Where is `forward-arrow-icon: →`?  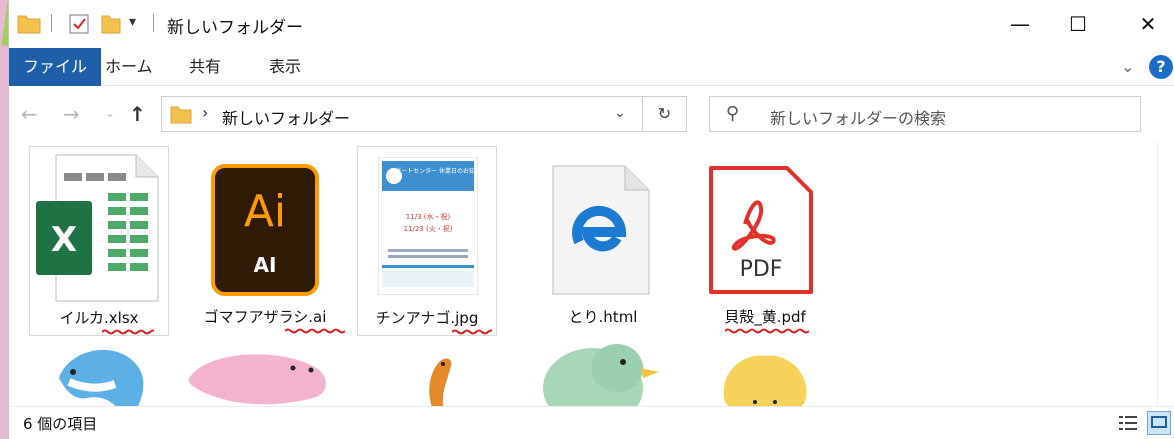 forward-arrow-icon: → is located at coordinates (71, 114).